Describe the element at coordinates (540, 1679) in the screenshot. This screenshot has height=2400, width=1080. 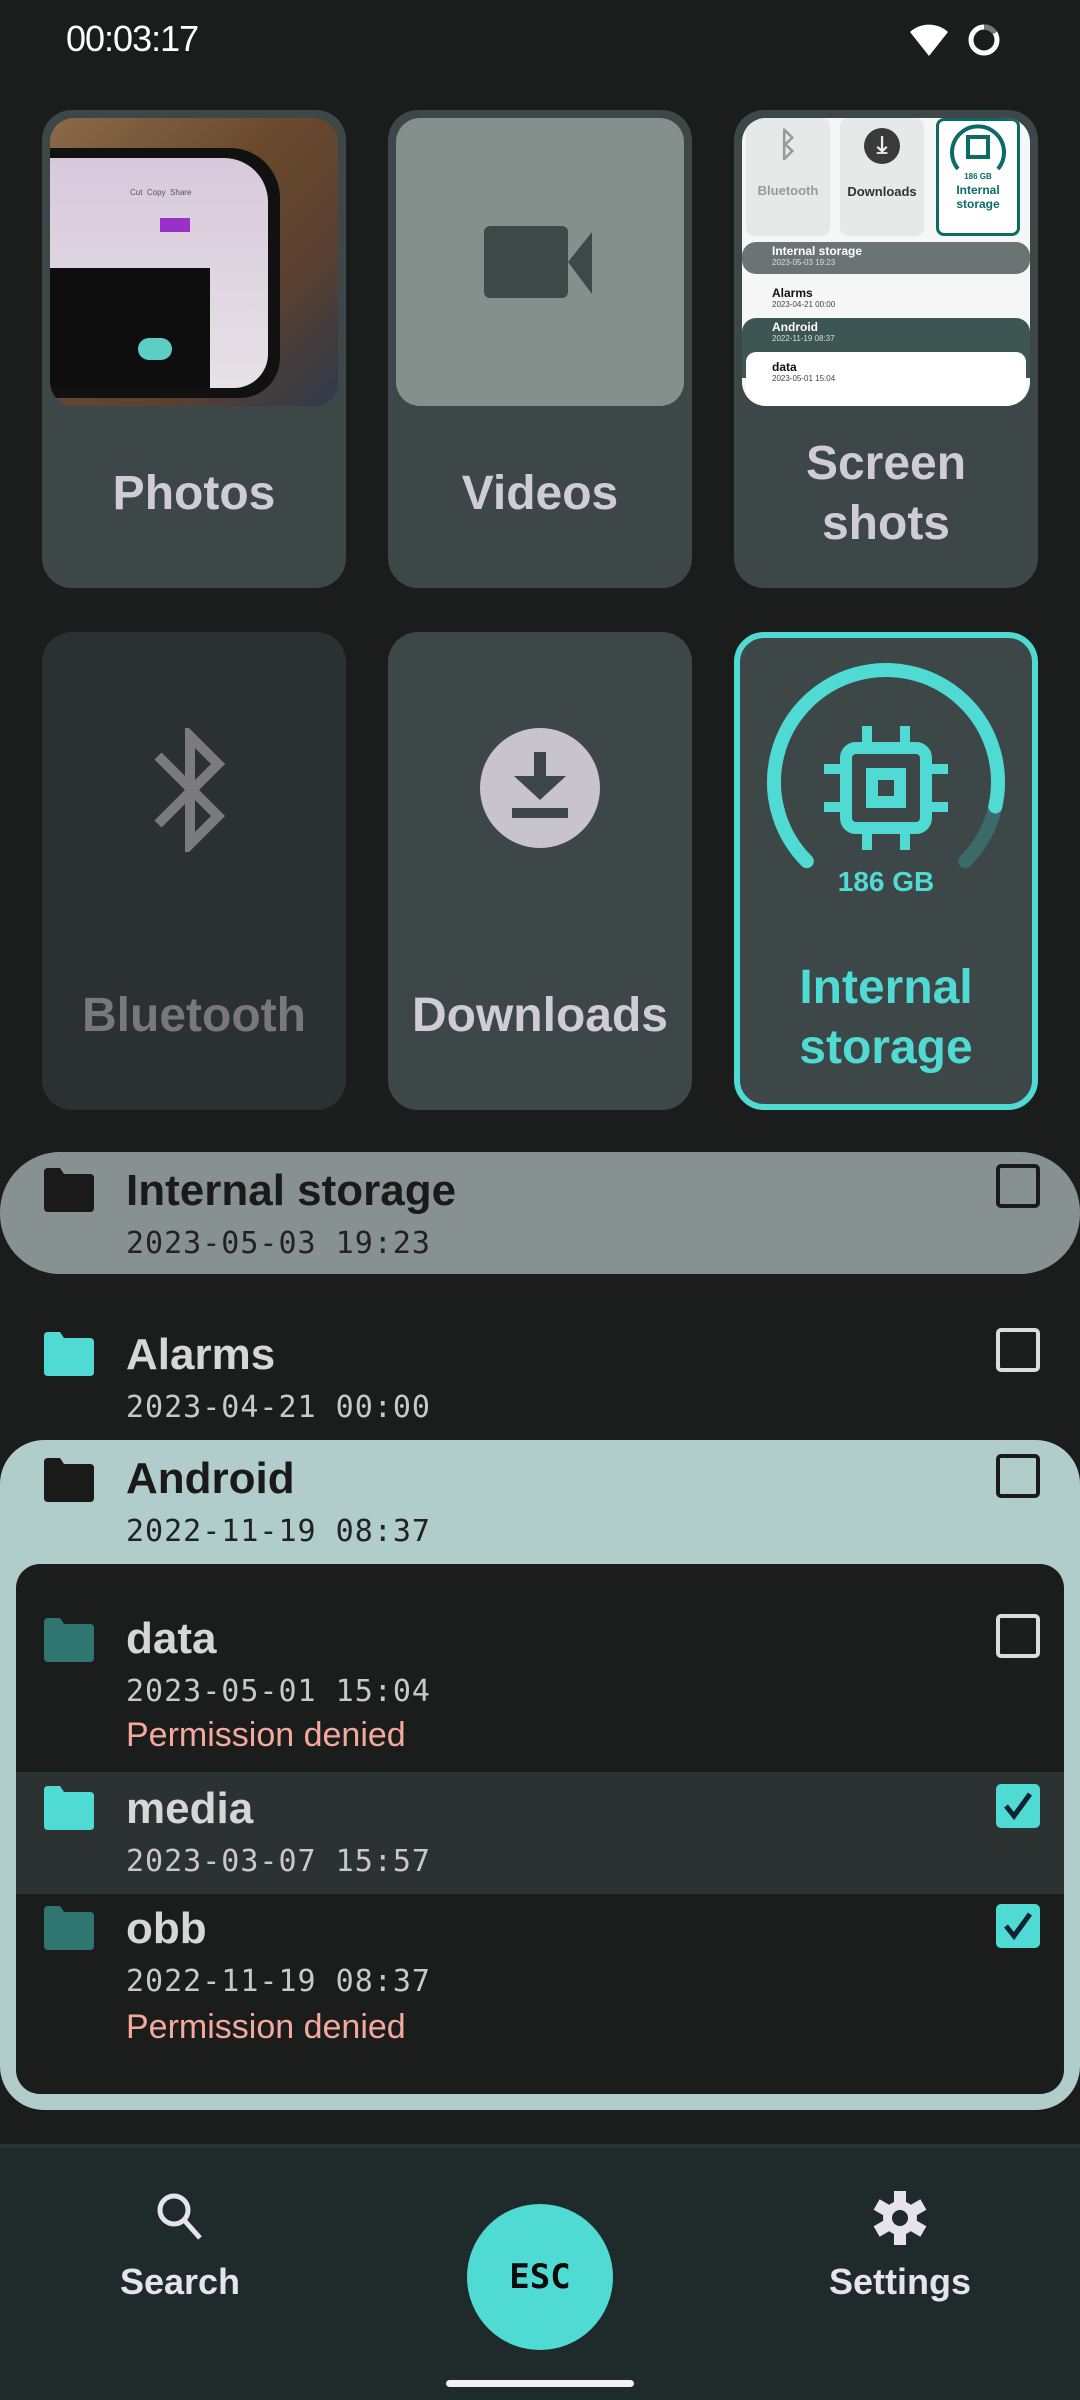
I see `list-item-data: data 2023-05-01 15:04 Permission denied` at that location.